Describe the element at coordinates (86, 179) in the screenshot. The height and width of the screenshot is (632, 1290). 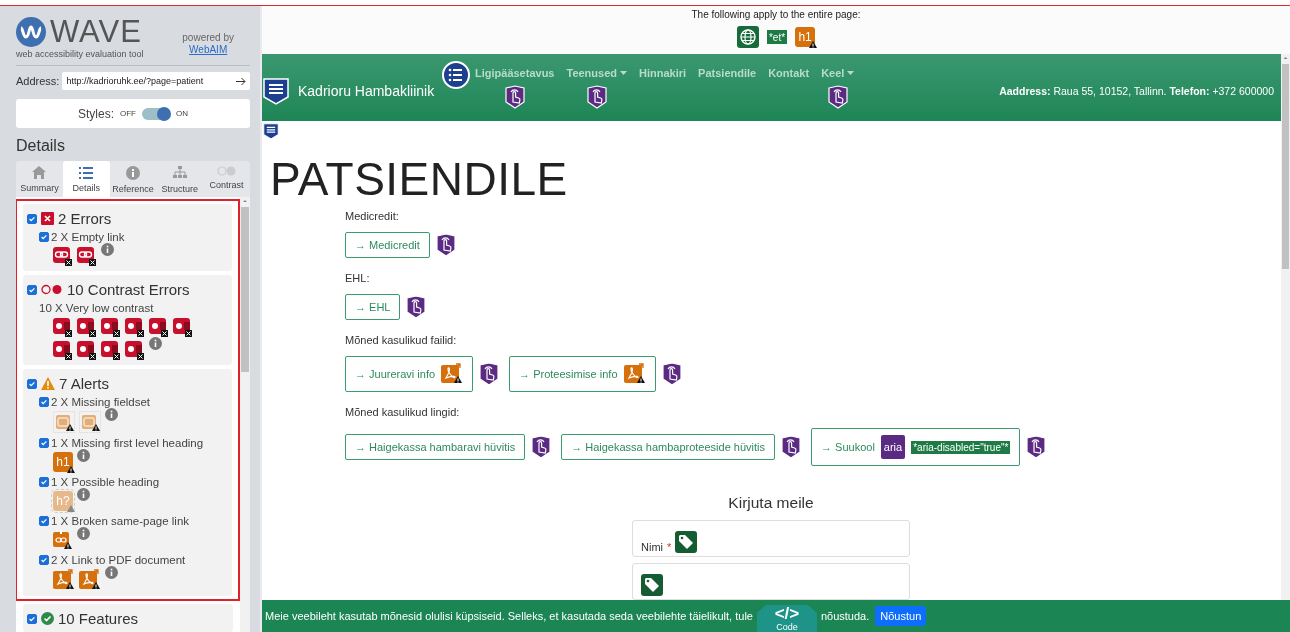
I see `panel-tab: Details` at that location.